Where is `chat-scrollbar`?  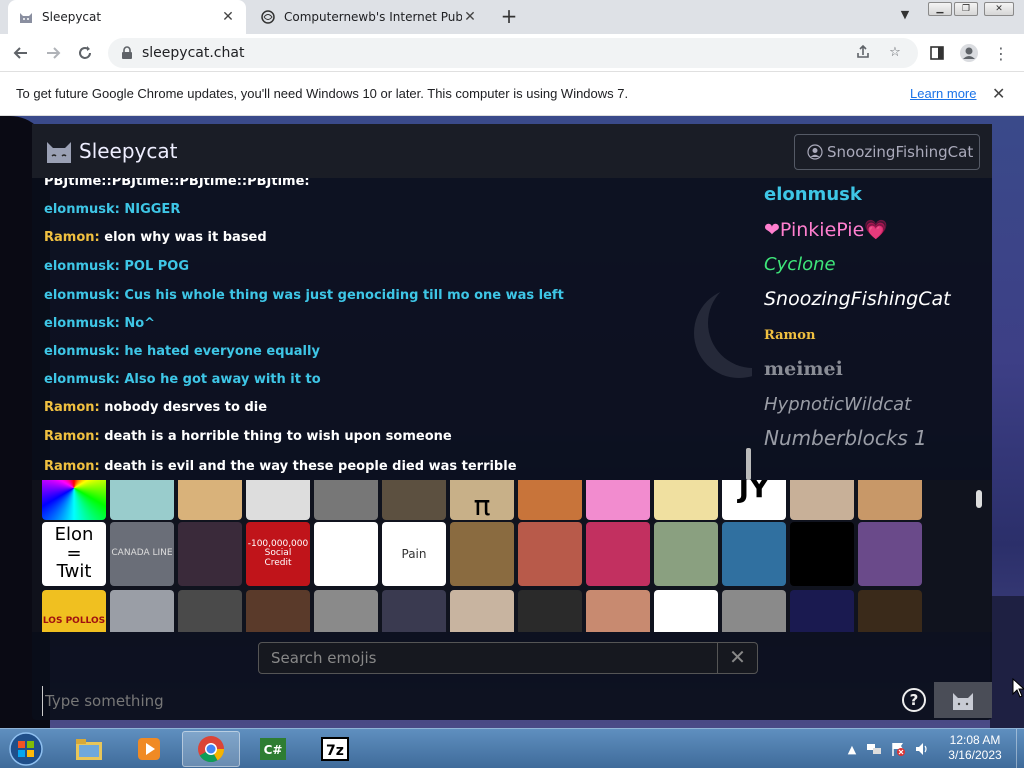 chat-scrollbar is located at coordinates (748, 464).